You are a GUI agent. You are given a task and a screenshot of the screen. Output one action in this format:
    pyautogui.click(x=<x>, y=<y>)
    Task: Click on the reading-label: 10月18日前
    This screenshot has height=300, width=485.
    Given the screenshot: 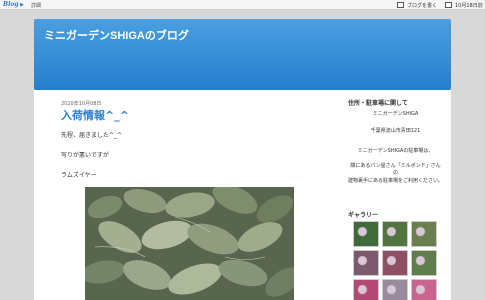 What is the action you would take?
    pyautogui.click(x=469, y=5)
    